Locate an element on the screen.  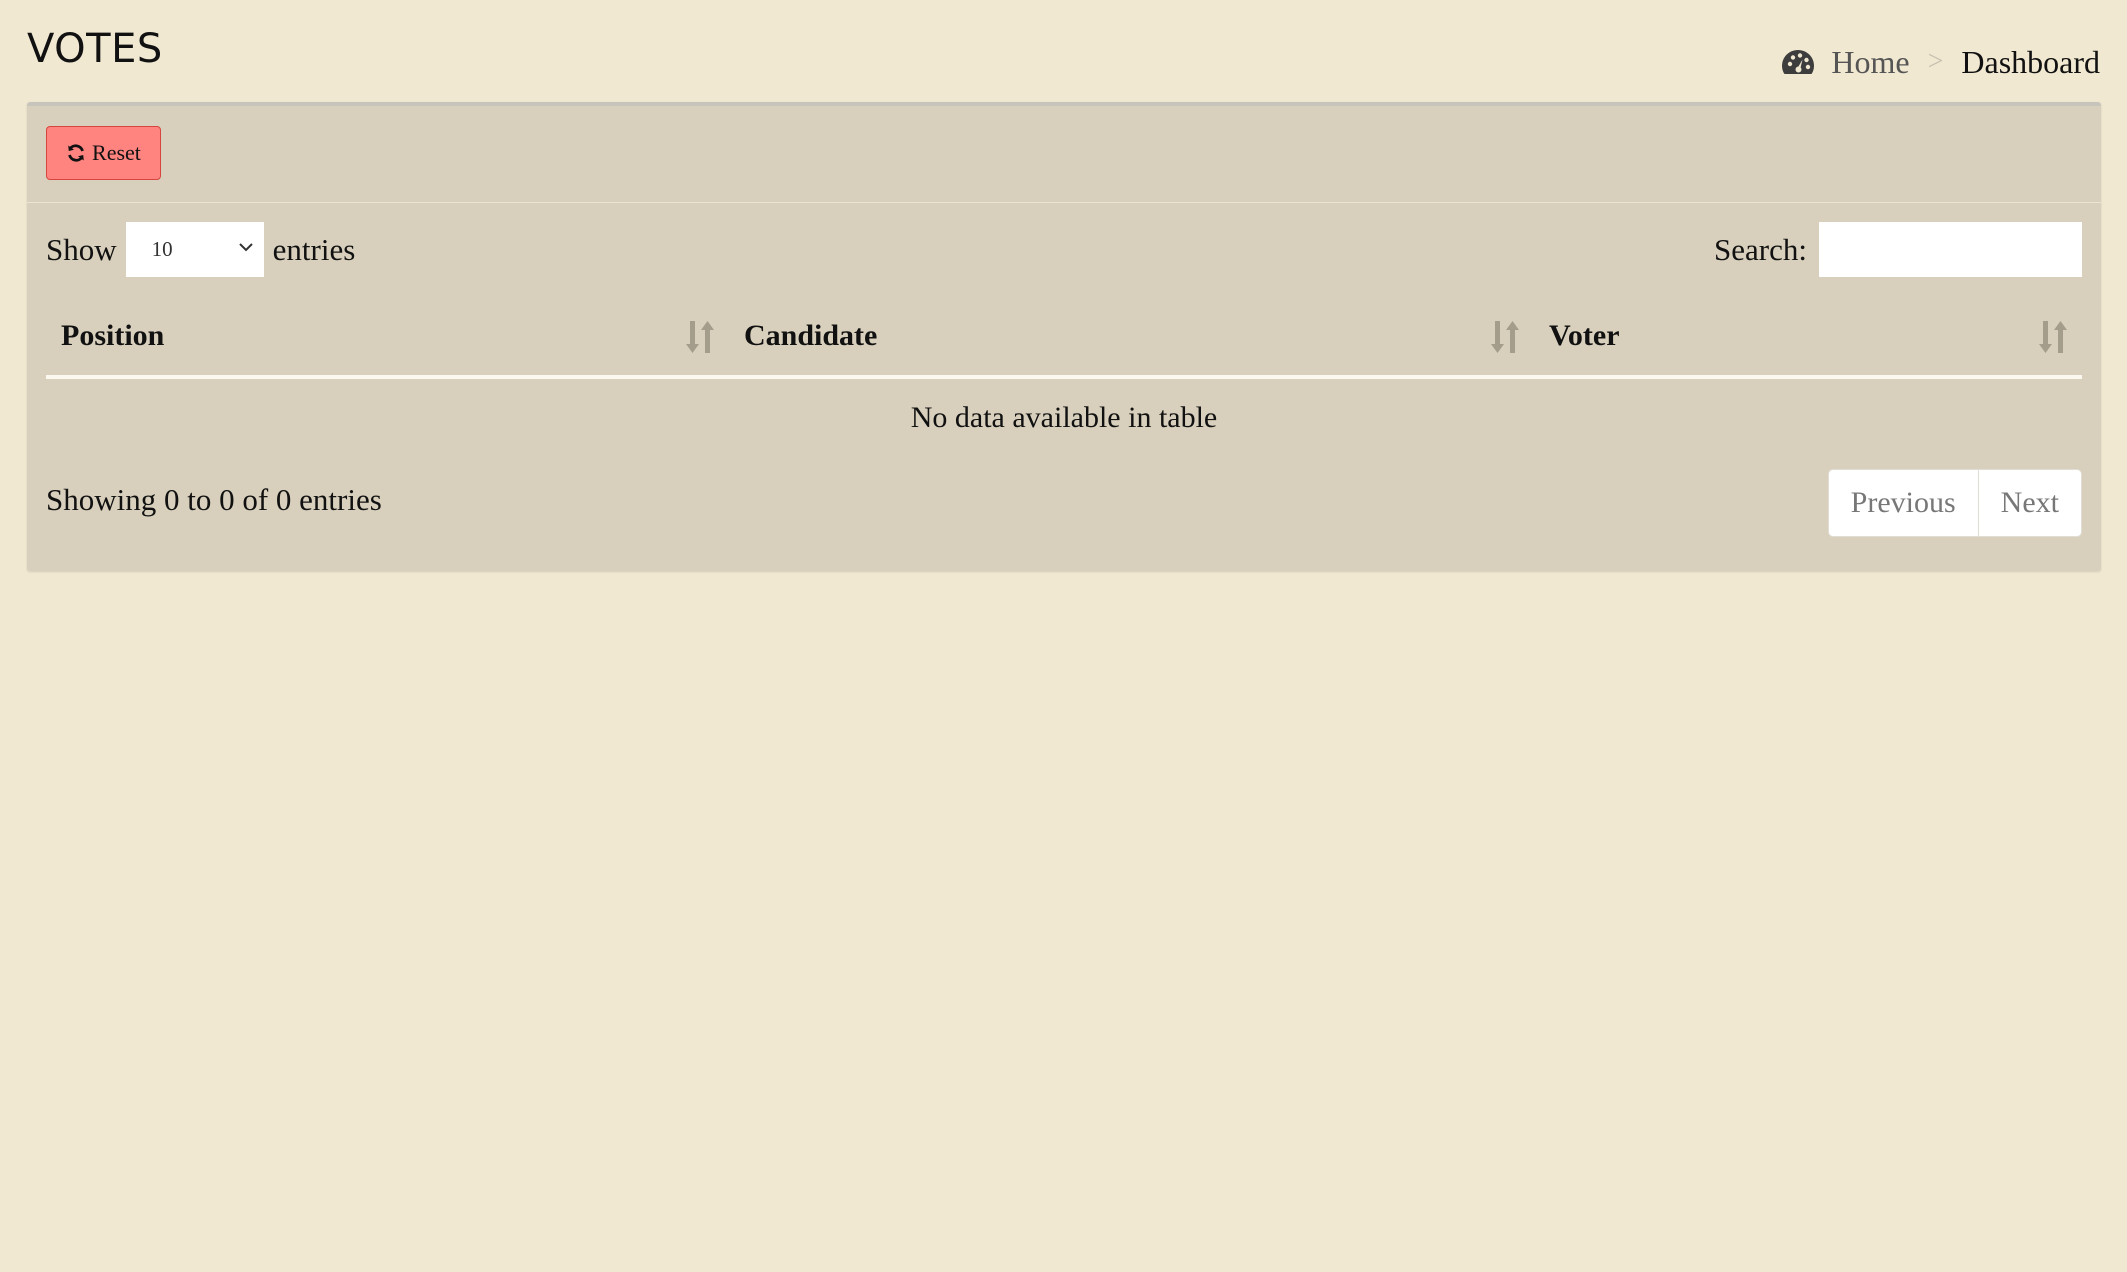
page-title: VOTES is located at coordinates (95, 49).